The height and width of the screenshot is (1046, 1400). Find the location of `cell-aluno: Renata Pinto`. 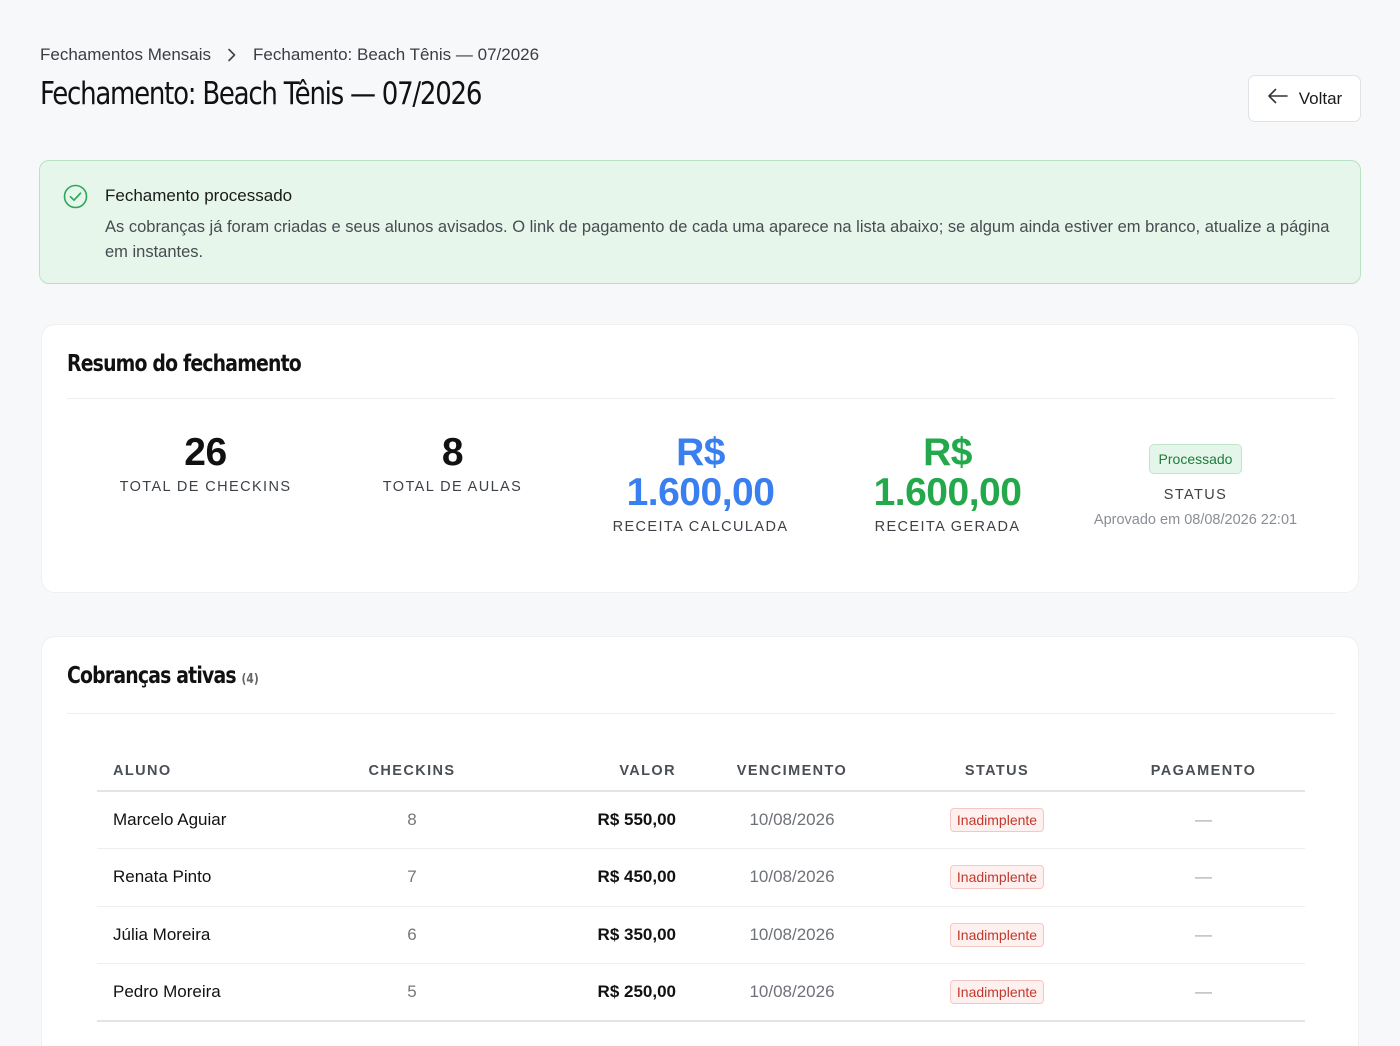

cell-aluno: Renata Pinto is located at coordinates (212, 877).